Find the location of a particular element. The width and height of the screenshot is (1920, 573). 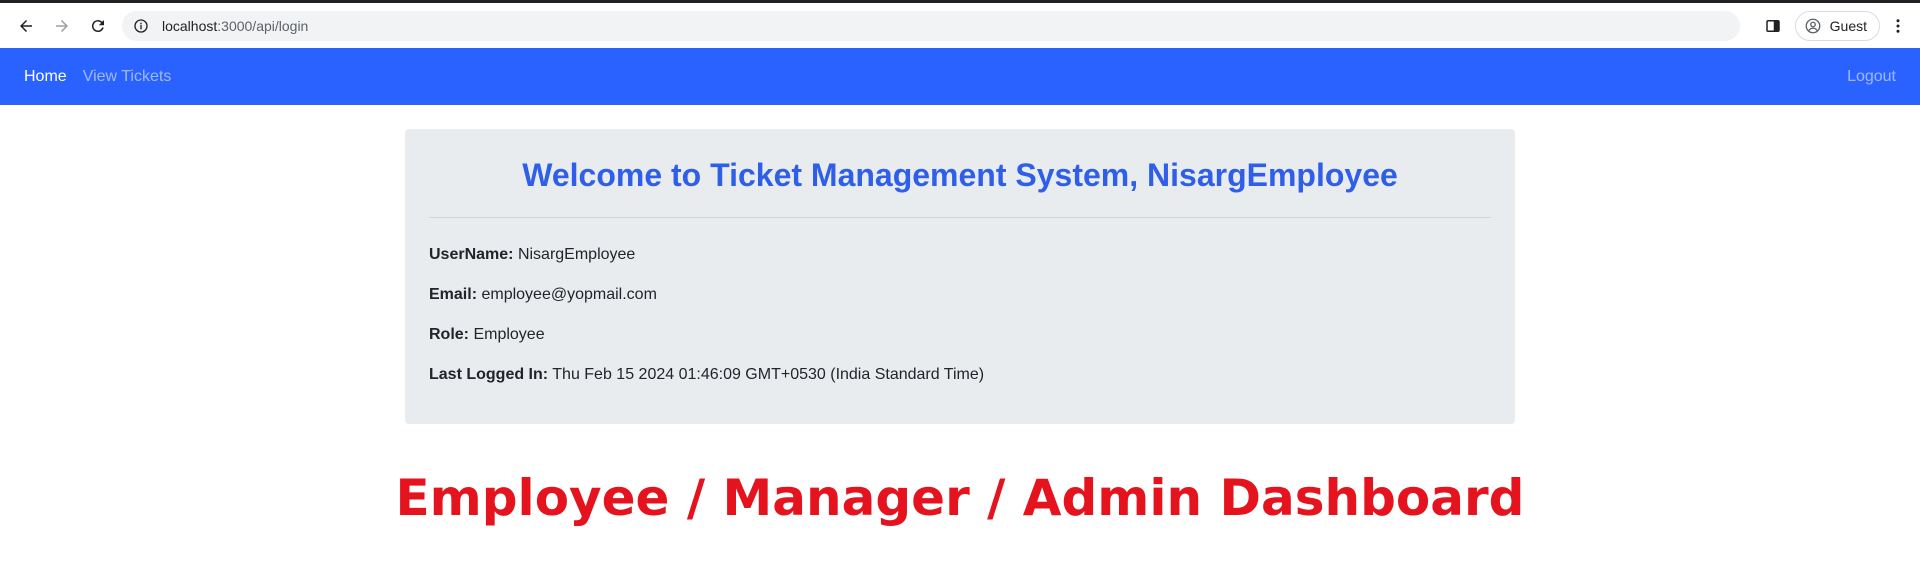

card-divider is located at coordinates (960, 217).